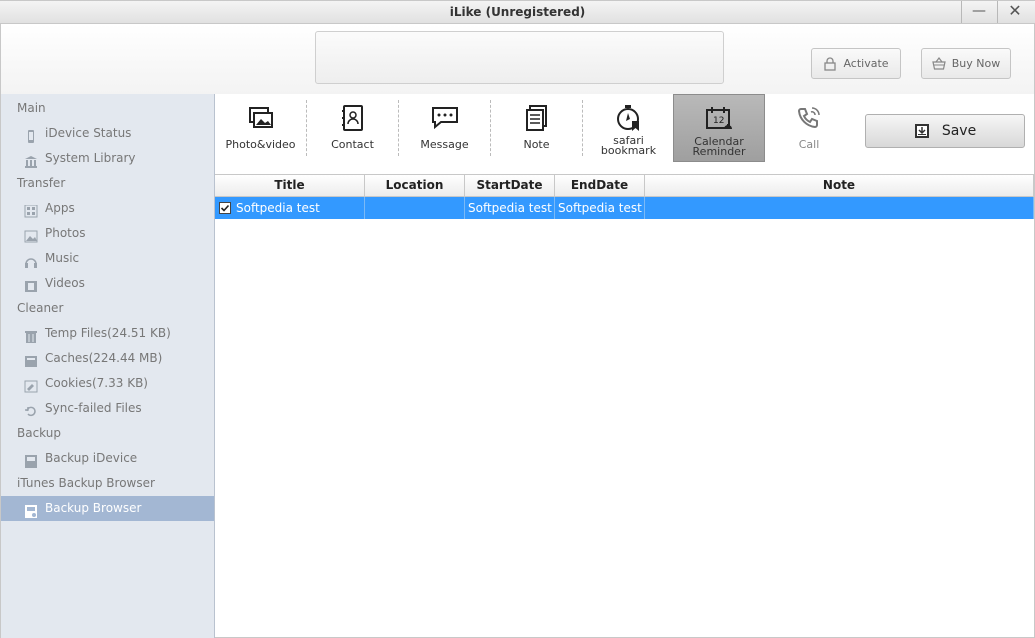  Describe the element at coordinates (628, 150) in the screenshot. I see `tool-label-line: bookmark` at that location.